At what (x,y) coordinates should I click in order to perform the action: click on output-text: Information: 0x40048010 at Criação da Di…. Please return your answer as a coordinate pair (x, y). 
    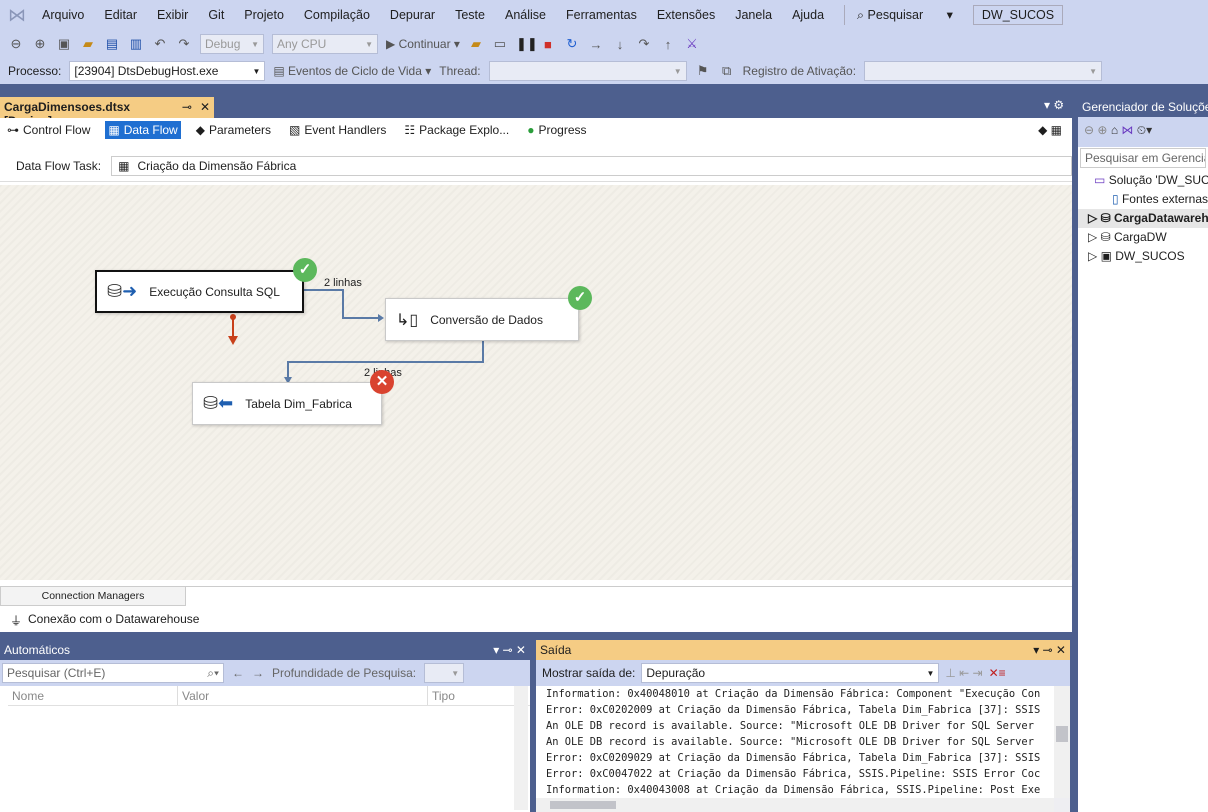
    Looking at the image, I should click on (795, 742).